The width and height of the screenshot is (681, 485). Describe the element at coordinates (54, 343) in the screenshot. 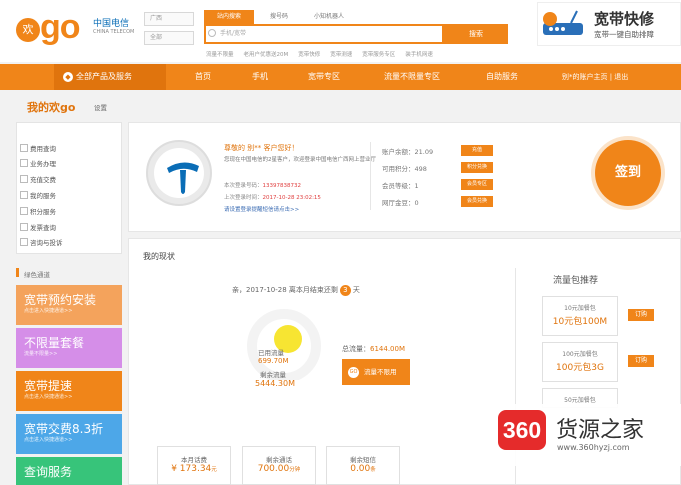

I see `banner-title: 不限量套餐` at that location.